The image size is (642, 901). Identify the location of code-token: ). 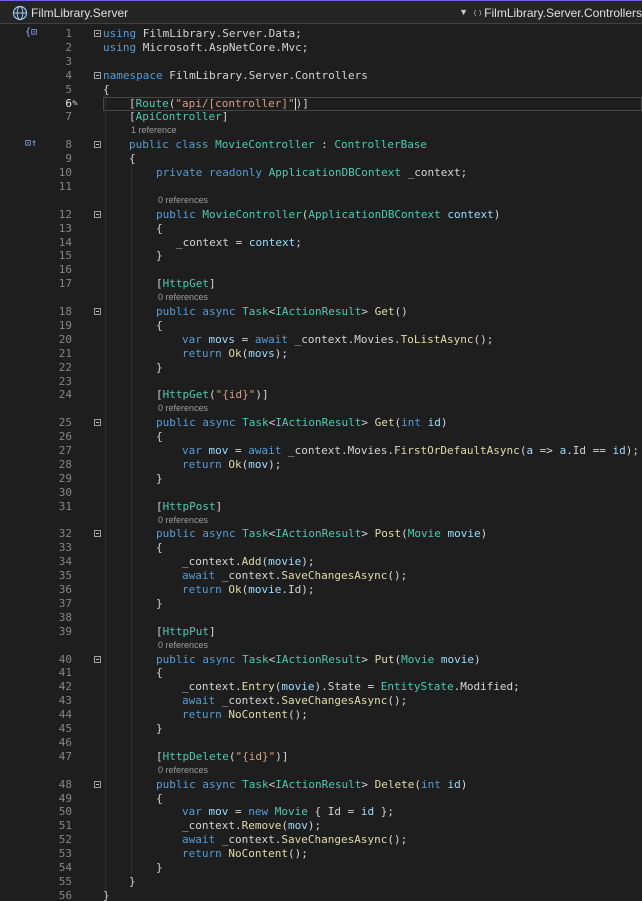
(484, 533).